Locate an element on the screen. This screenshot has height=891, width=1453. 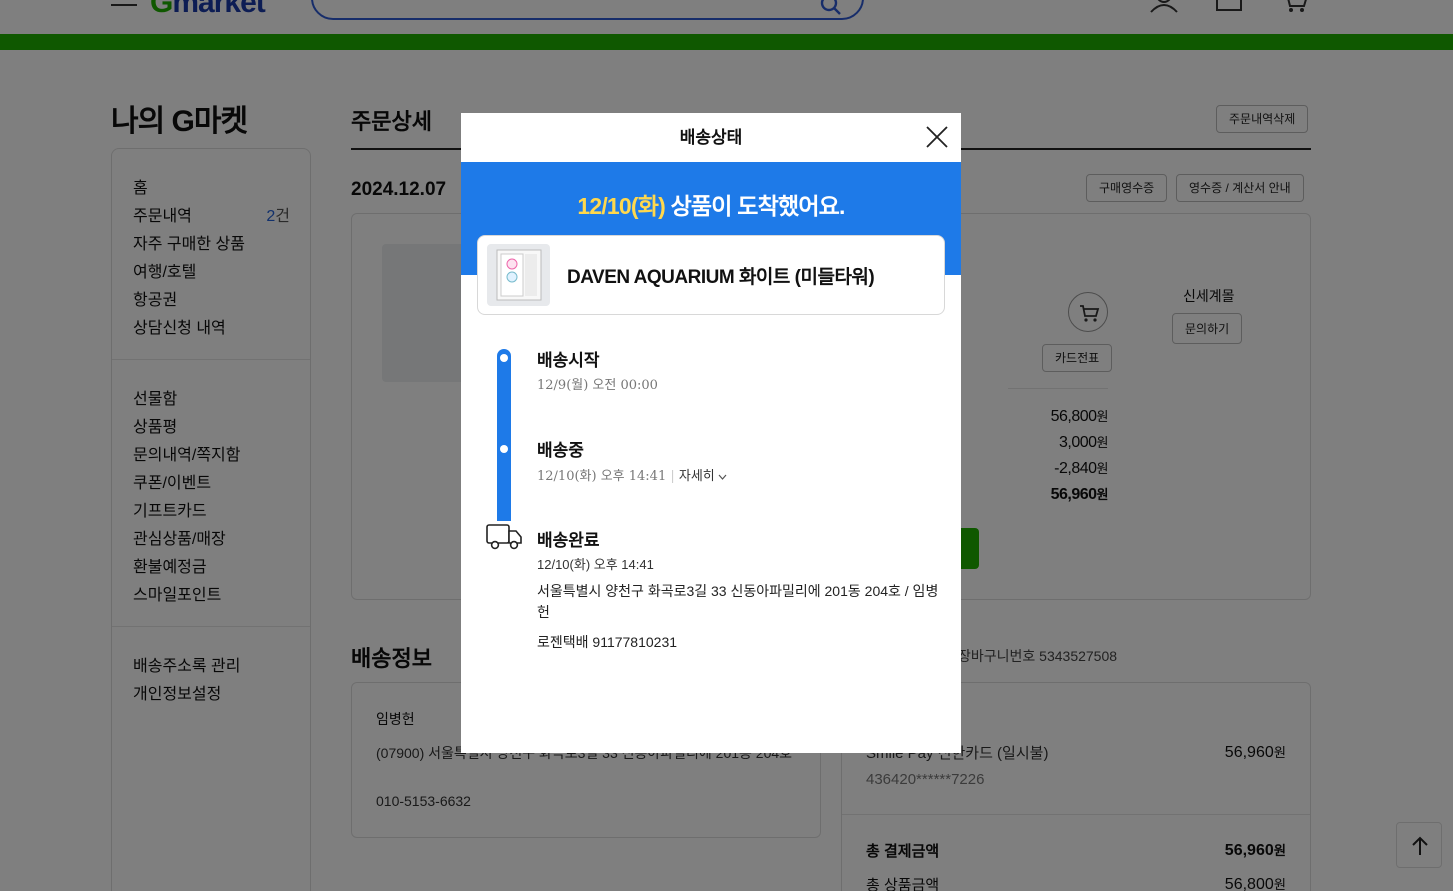
truck-icon is located at coordinates (504, 537).